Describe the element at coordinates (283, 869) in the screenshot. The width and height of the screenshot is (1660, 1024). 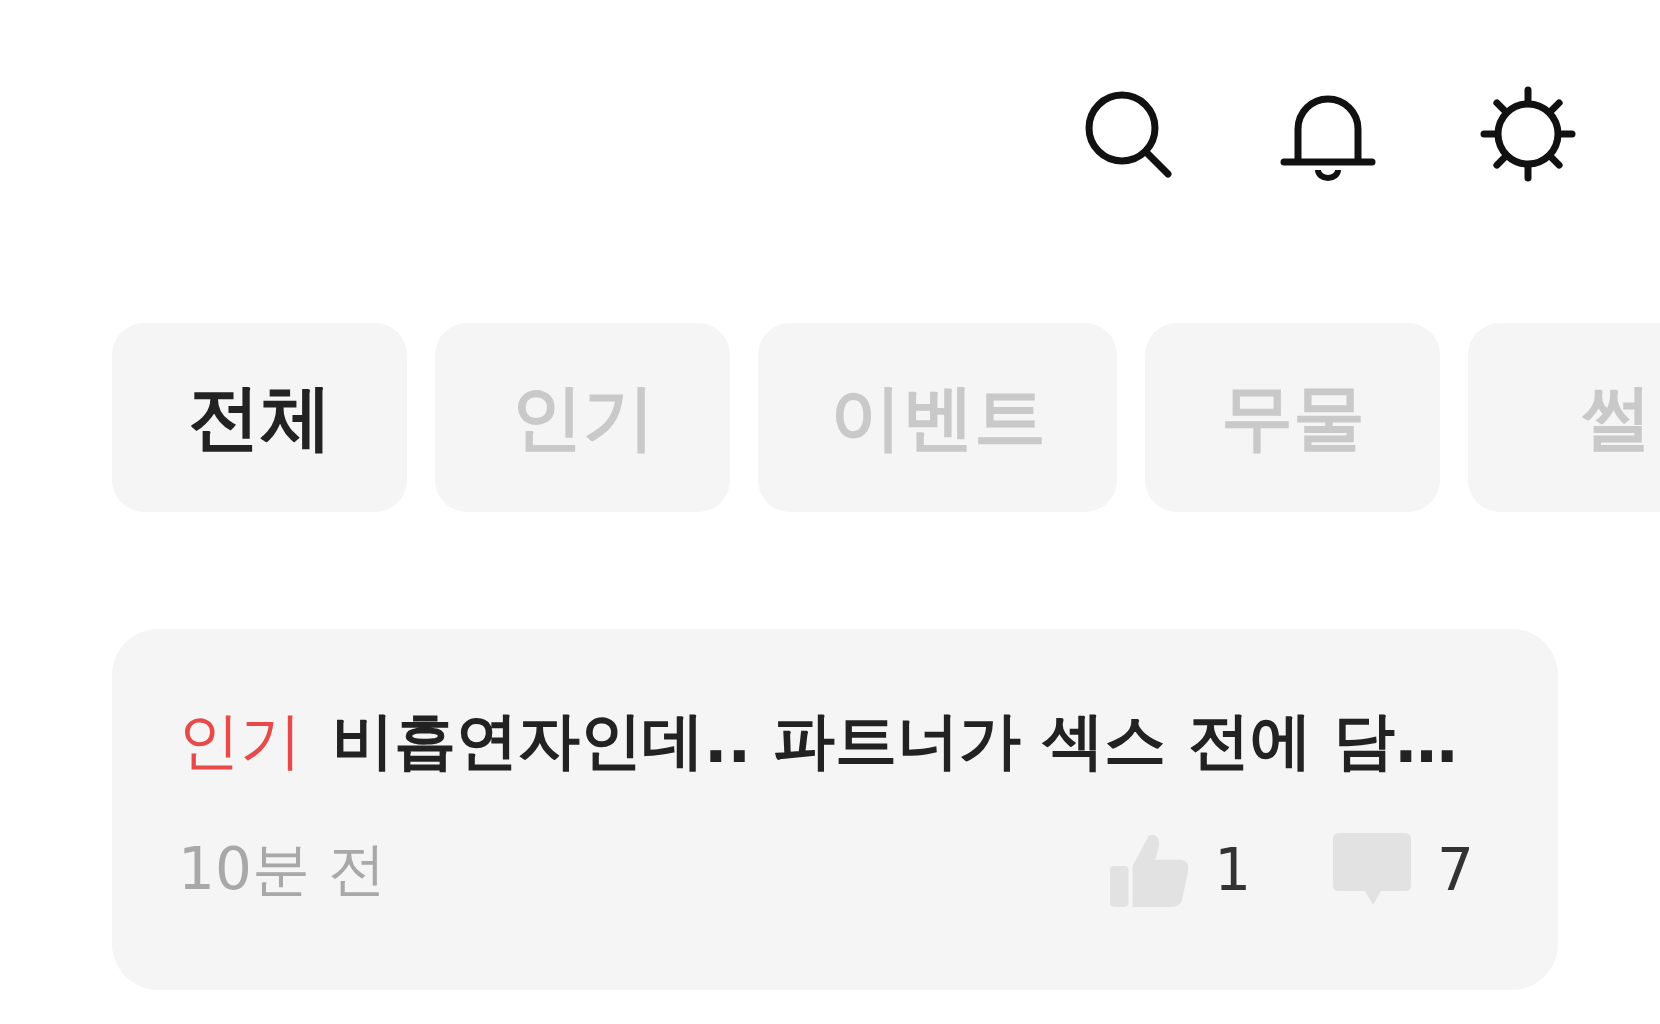
I see `post-time: 10분 전` at that location.